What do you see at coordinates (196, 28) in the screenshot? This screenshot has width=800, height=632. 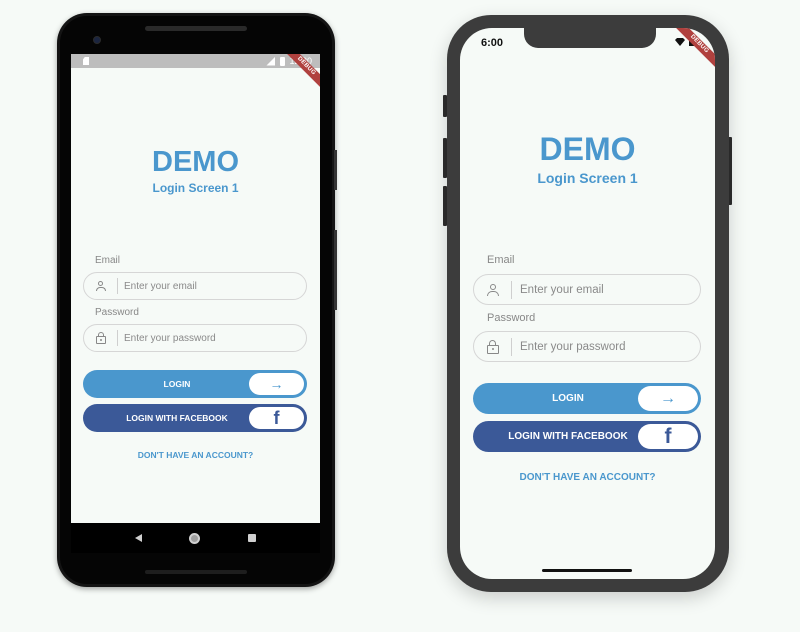 I see `android-top-speaker` at bounding box center [196, 28].